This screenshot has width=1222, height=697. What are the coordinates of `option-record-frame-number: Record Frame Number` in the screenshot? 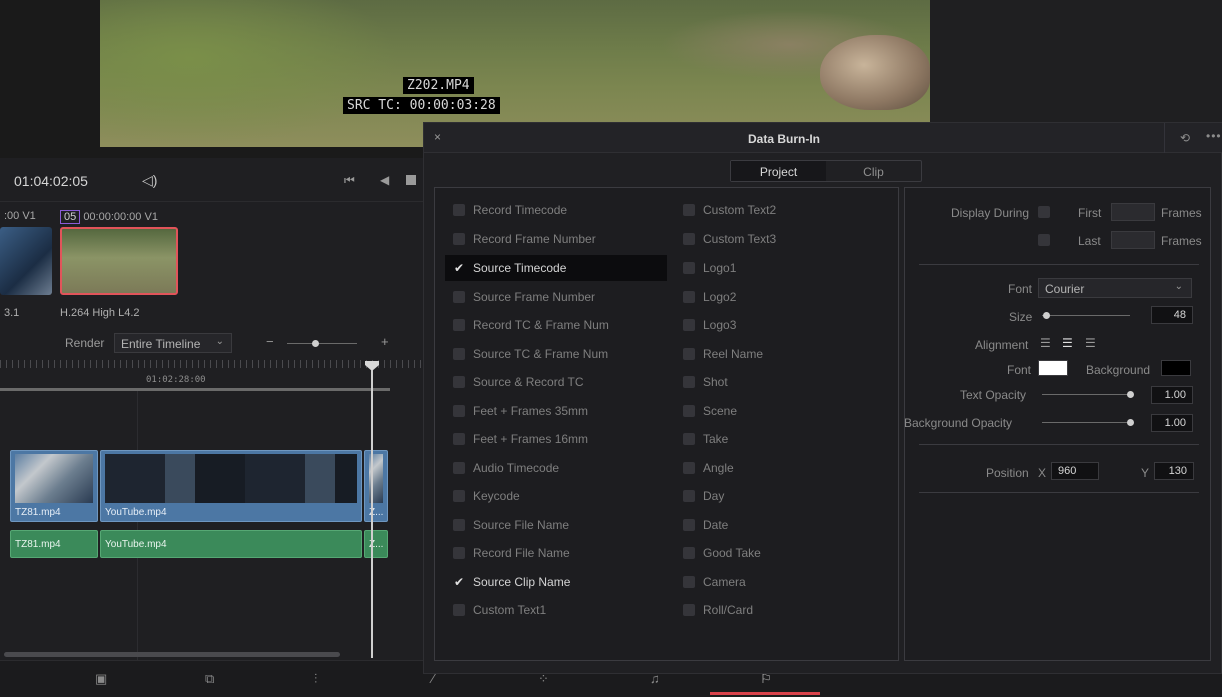 It's located at (556, 239).